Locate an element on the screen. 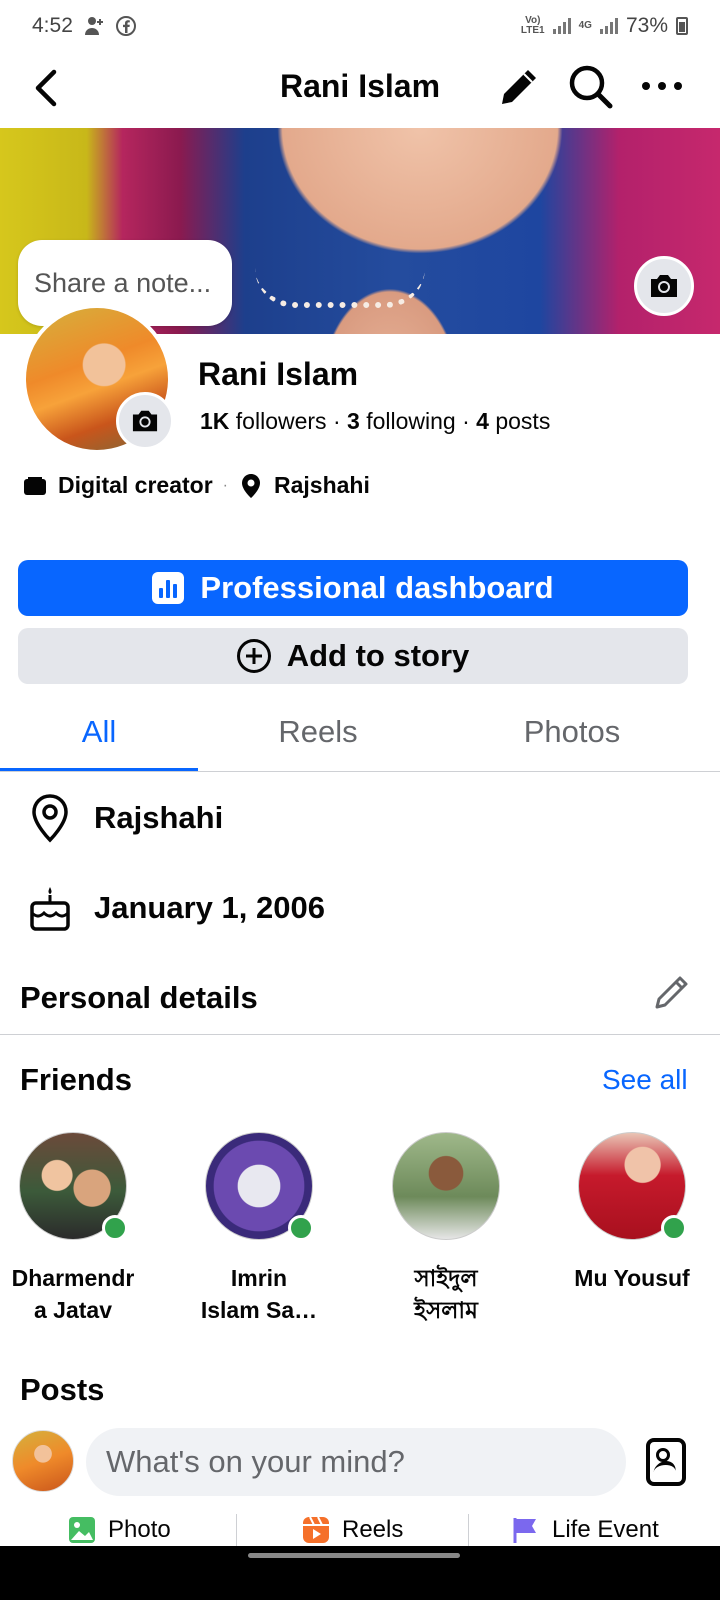  profile-stats: 1K followers · 3 following · 4 posts is located at coordinates (375, 421).